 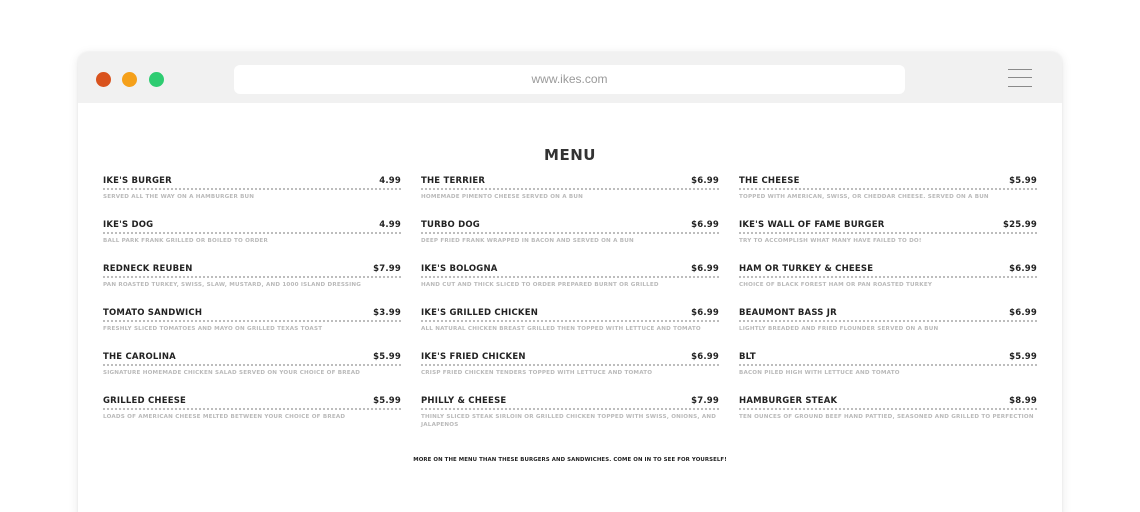 I want to click on hamburger-menu-icon, so click(x=1020, y=78).